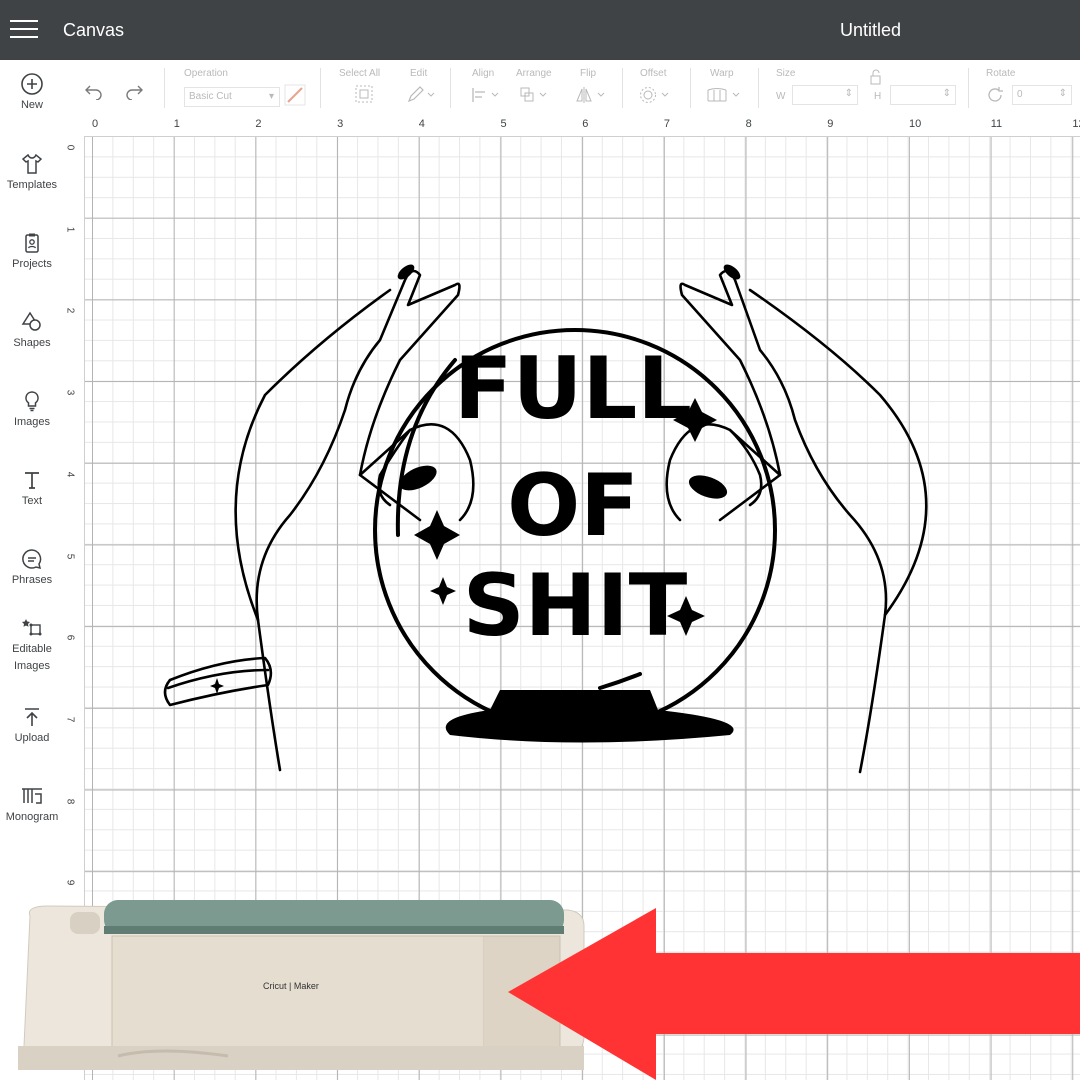 Image resolution: width=1080 pixels, height=1080 pixels. I want to click on ruler-tick-label: 11, so click(996, 124).